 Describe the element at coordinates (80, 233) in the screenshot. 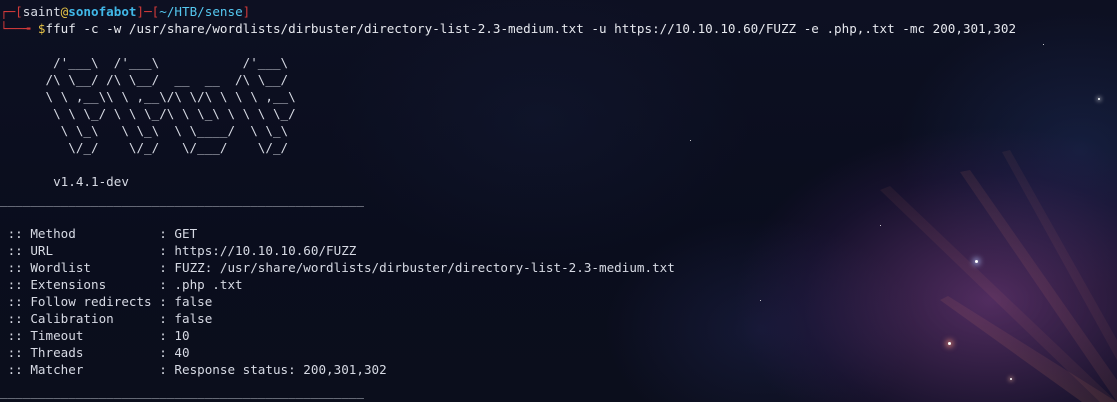

I see `config-key: :: Method` at that location.